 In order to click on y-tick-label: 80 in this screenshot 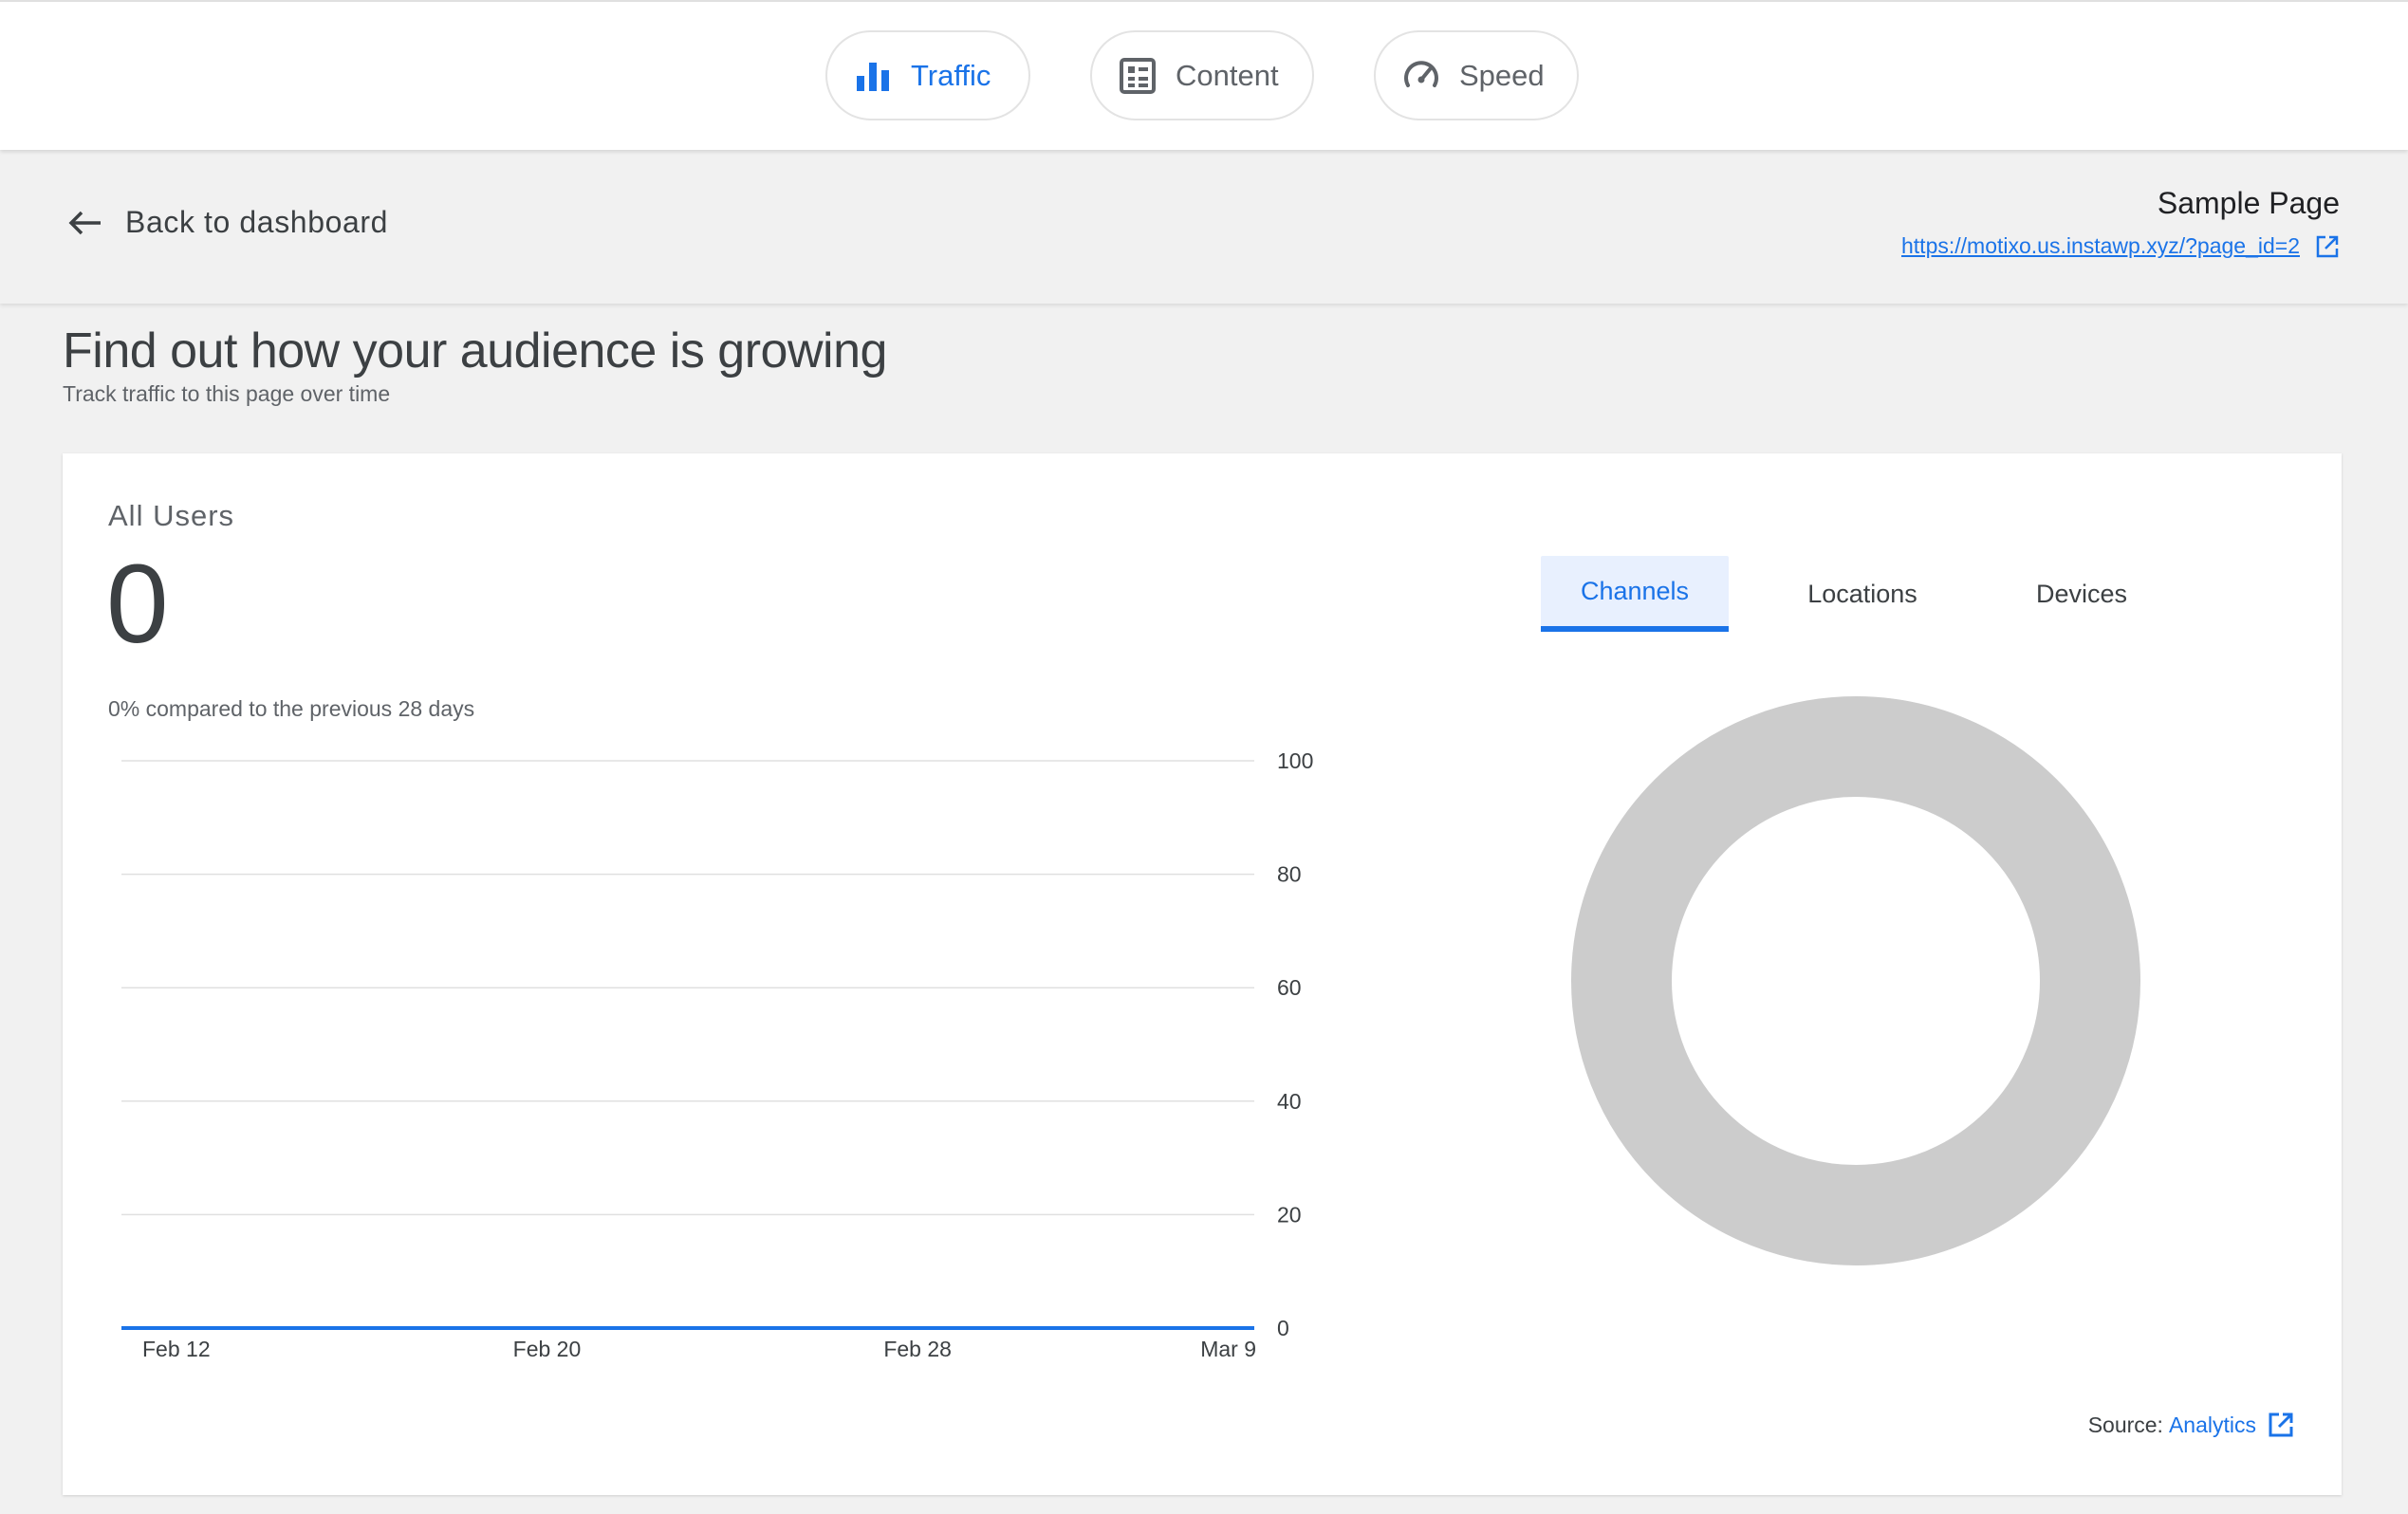, I will do `click(1289, 874)`.